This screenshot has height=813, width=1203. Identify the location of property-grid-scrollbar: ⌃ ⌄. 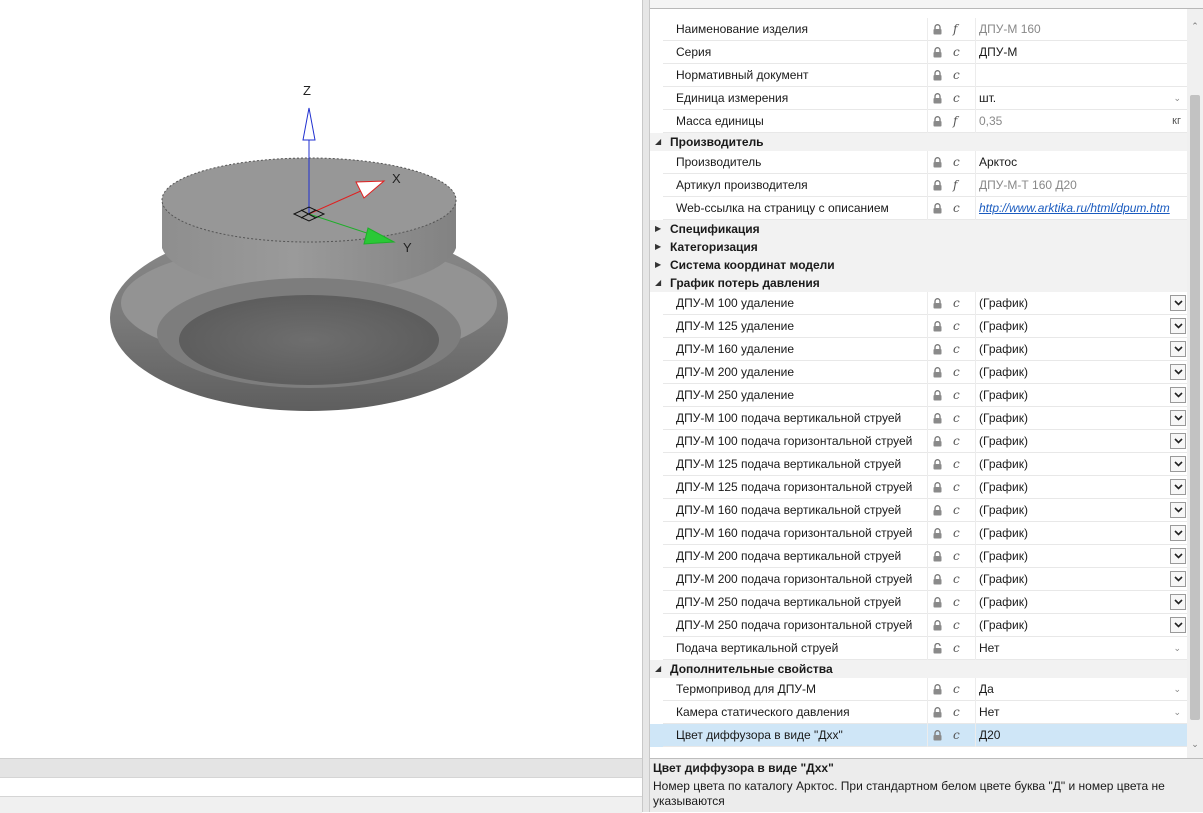
(1195, 383).